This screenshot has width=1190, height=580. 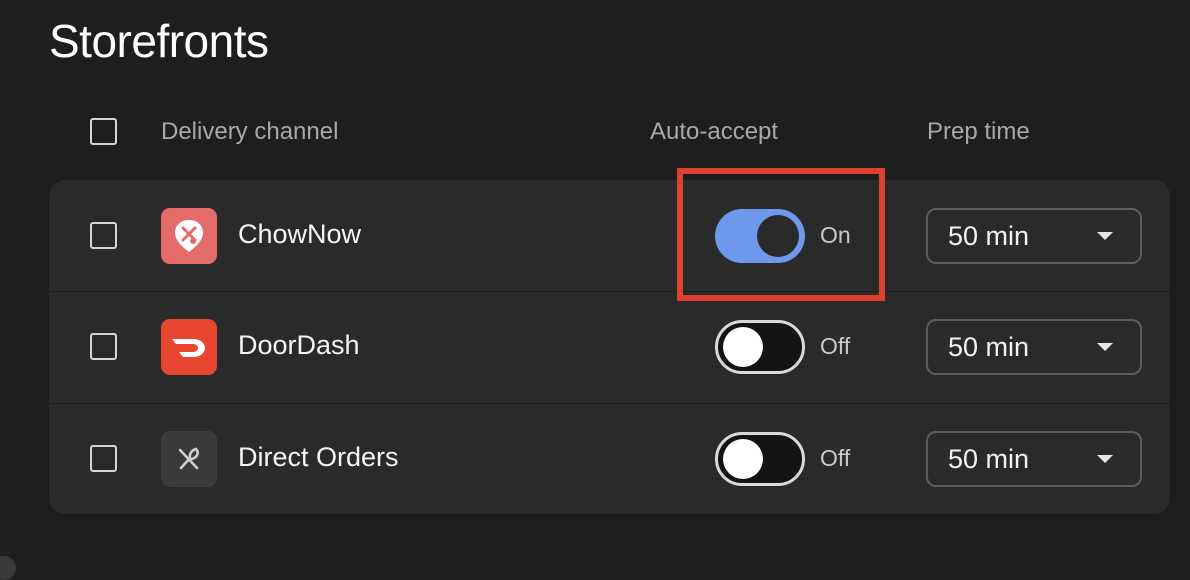 I want to click on channel-name: Direct Orders, so click(x=318, y=457).